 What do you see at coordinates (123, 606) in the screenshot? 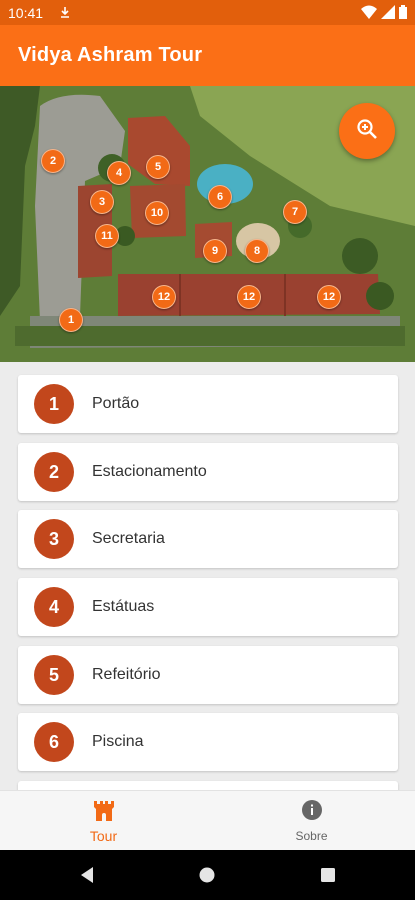
I see `location-name: Estátuas` at bounding box center [123, 606].